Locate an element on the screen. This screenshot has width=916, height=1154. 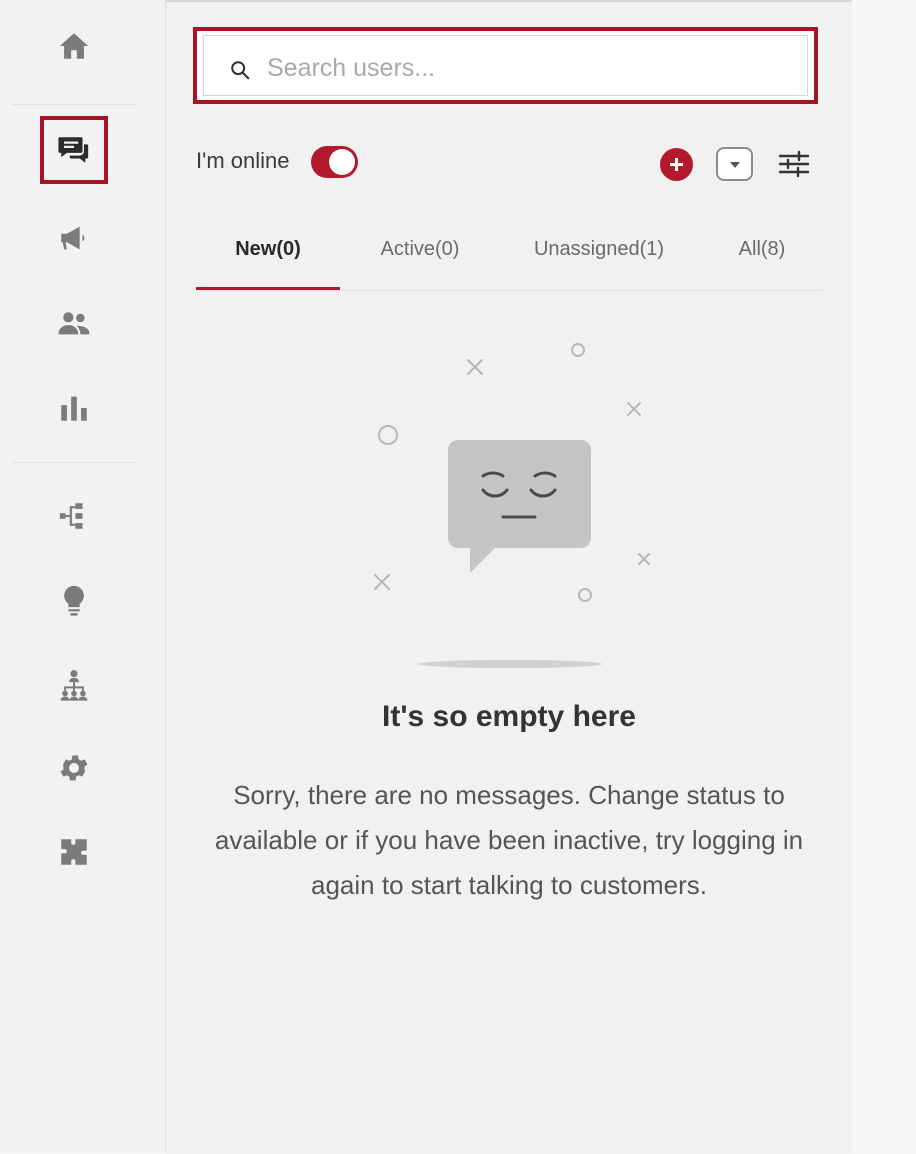
nav-campaigns is located at coordinates (74, 238).